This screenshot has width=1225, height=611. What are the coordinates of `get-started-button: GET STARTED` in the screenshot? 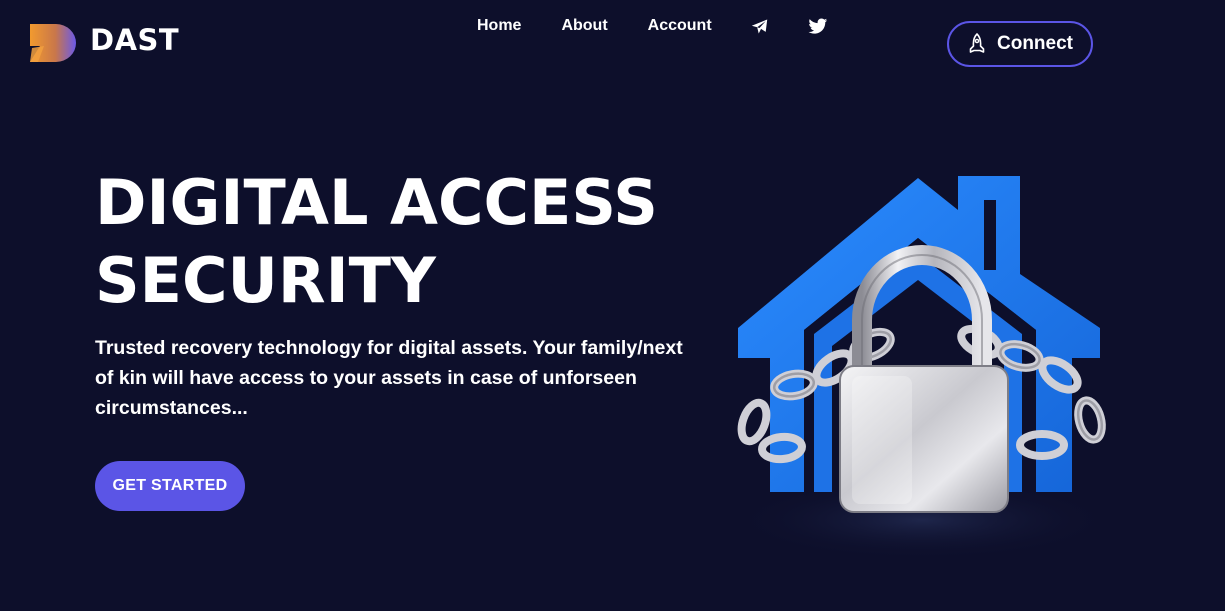 It's located at (170, 486).